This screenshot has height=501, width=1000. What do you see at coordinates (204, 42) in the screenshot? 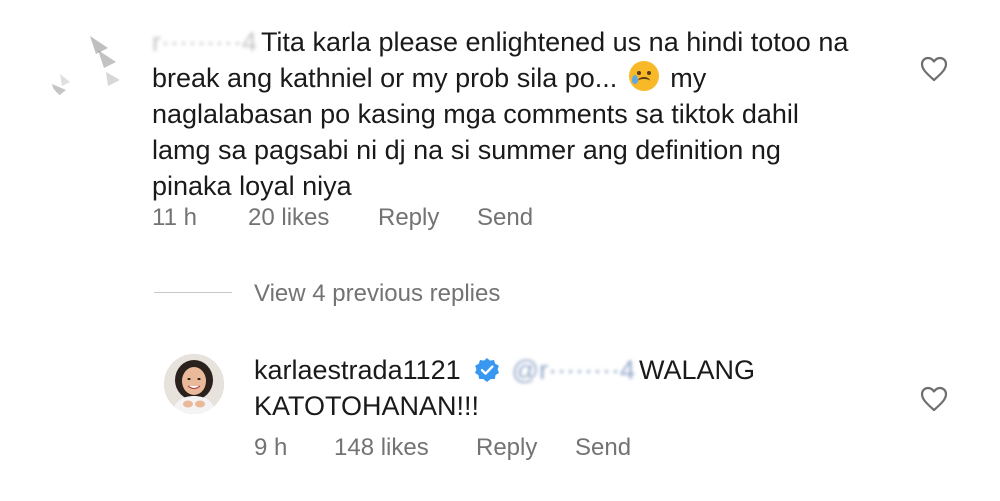
I see `comment-username: r·········4` at bounding box center [204, 42].